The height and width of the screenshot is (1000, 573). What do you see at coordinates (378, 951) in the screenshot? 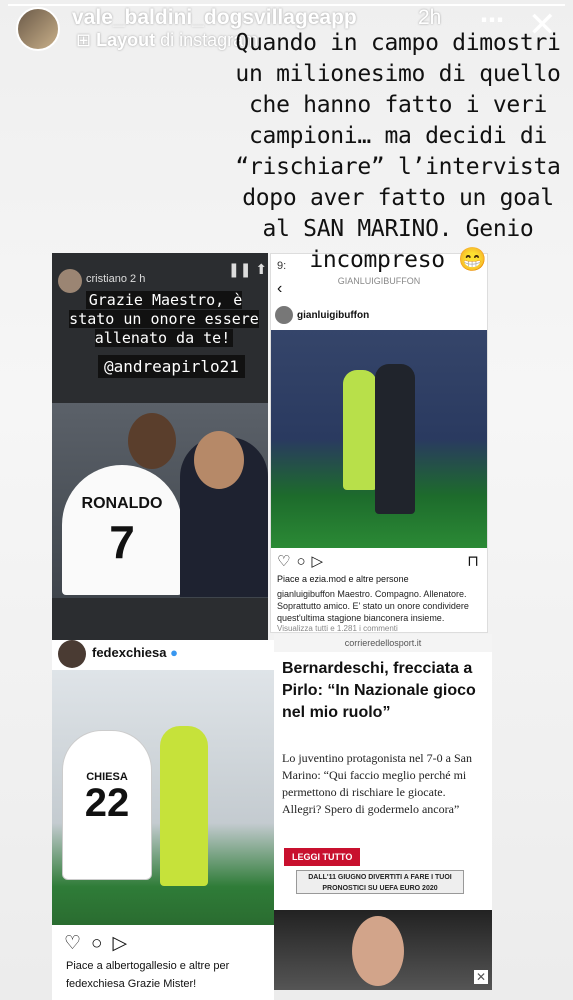
I see `player-face` at bounding box center [378, 951].